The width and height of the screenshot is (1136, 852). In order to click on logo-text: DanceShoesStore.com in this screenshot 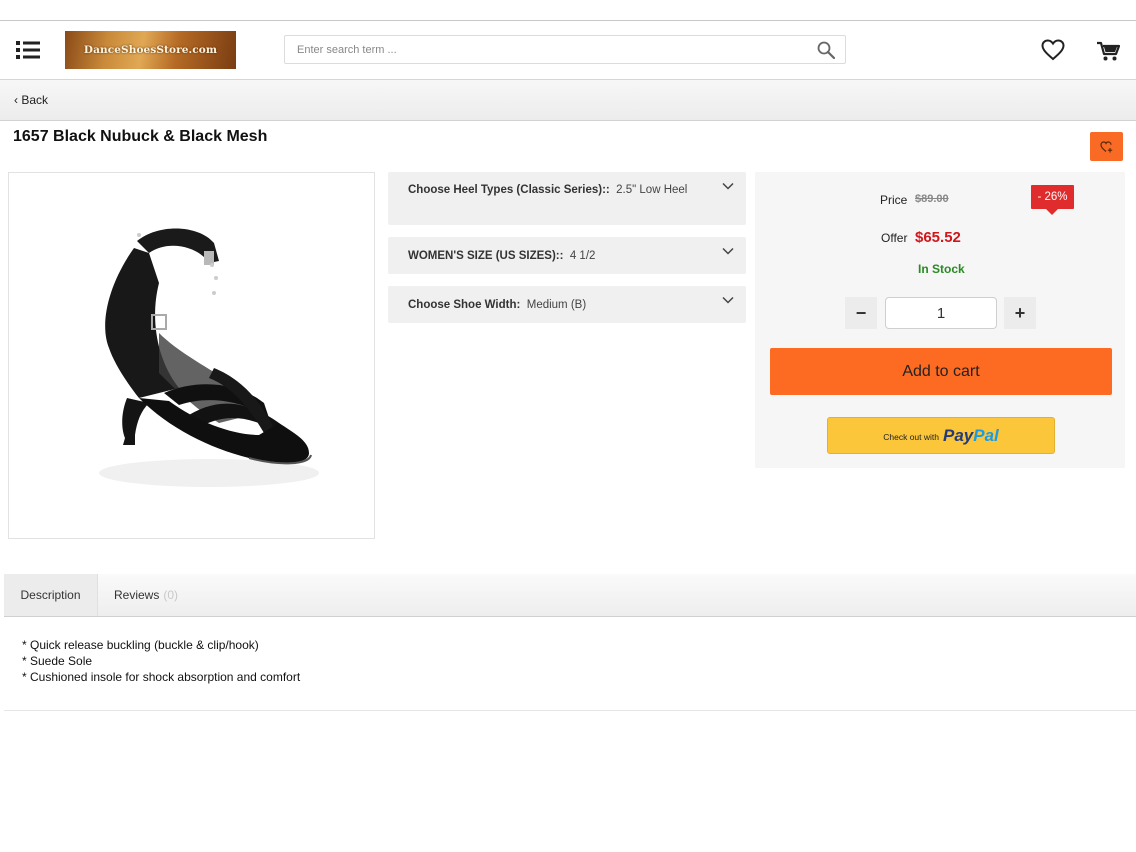, I will do `click(150, 50)`.